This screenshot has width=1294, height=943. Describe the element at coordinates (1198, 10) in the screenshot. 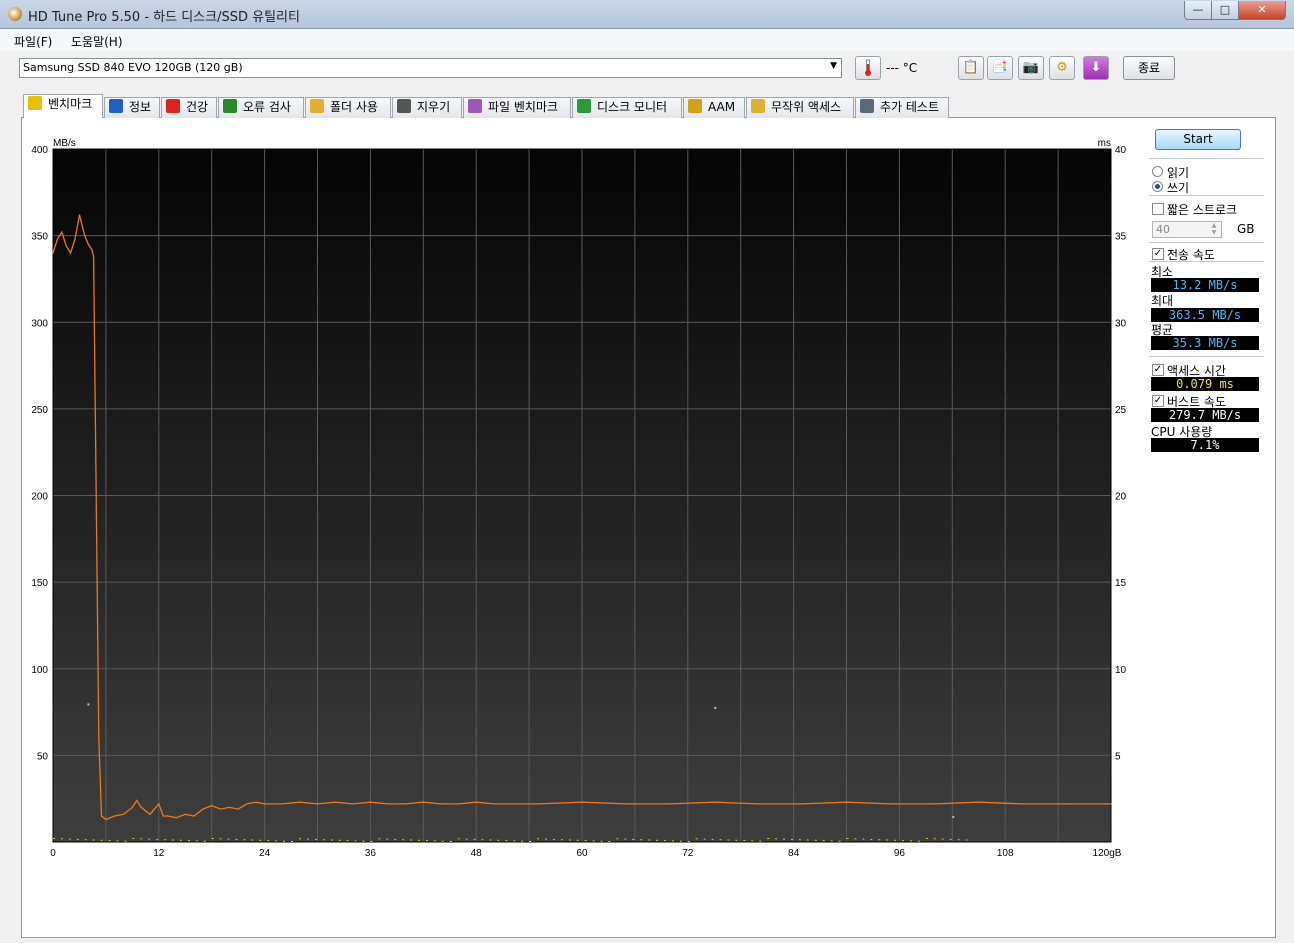

I see `minimize-button: —` at that location.